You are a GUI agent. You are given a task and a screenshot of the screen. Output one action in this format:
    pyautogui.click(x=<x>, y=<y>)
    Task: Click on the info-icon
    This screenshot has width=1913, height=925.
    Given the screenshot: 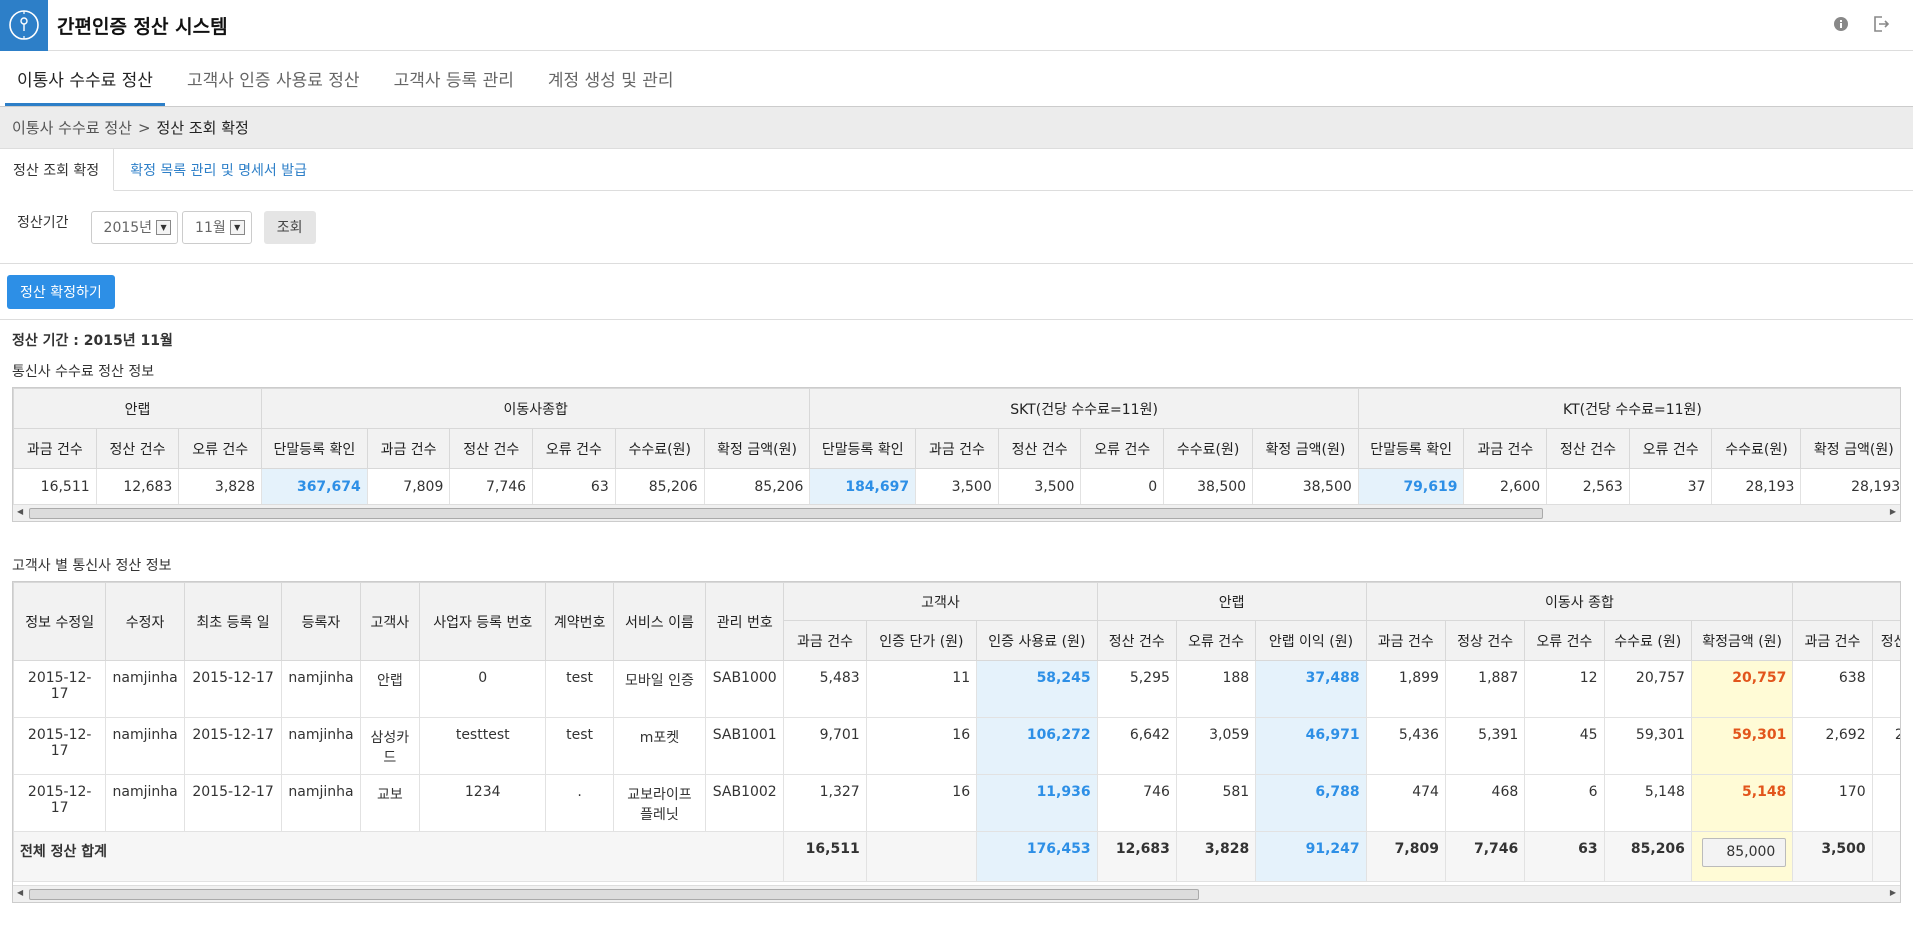 What is the action you would take?
    pyautogui.click(x=1841, y=24)
    